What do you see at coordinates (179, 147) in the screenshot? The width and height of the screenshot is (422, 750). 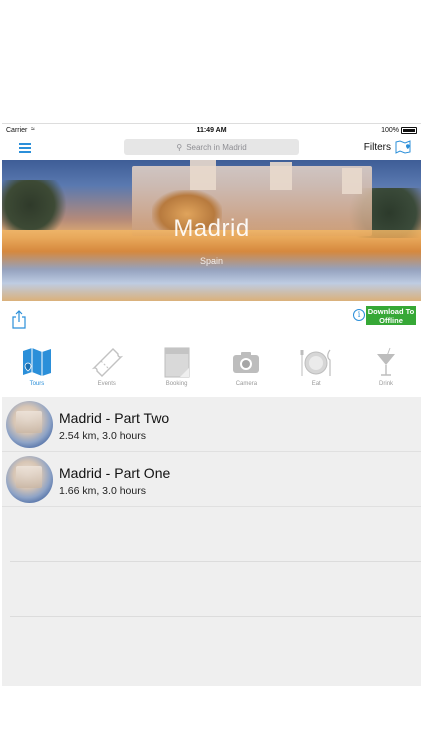 I see `search-icon: ⚲` at bounding box center [179, 147].